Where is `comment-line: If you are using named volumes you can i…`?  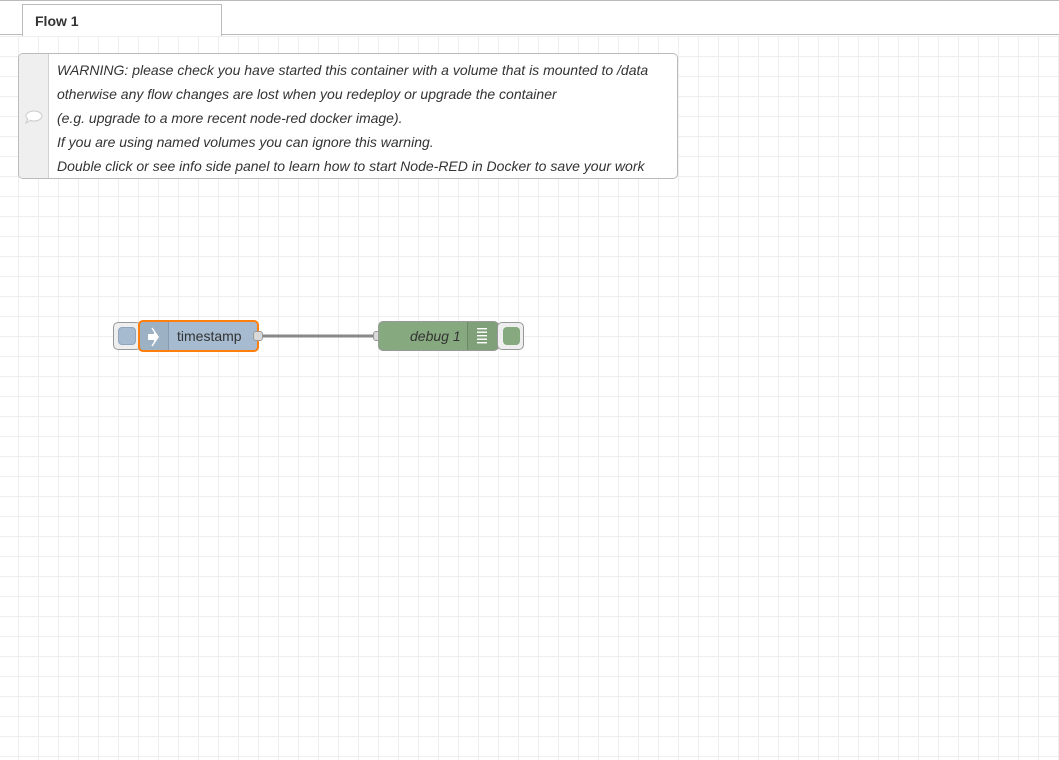
comment-line: If you are using named volumes you can i… is located at coordinates (245, 142).